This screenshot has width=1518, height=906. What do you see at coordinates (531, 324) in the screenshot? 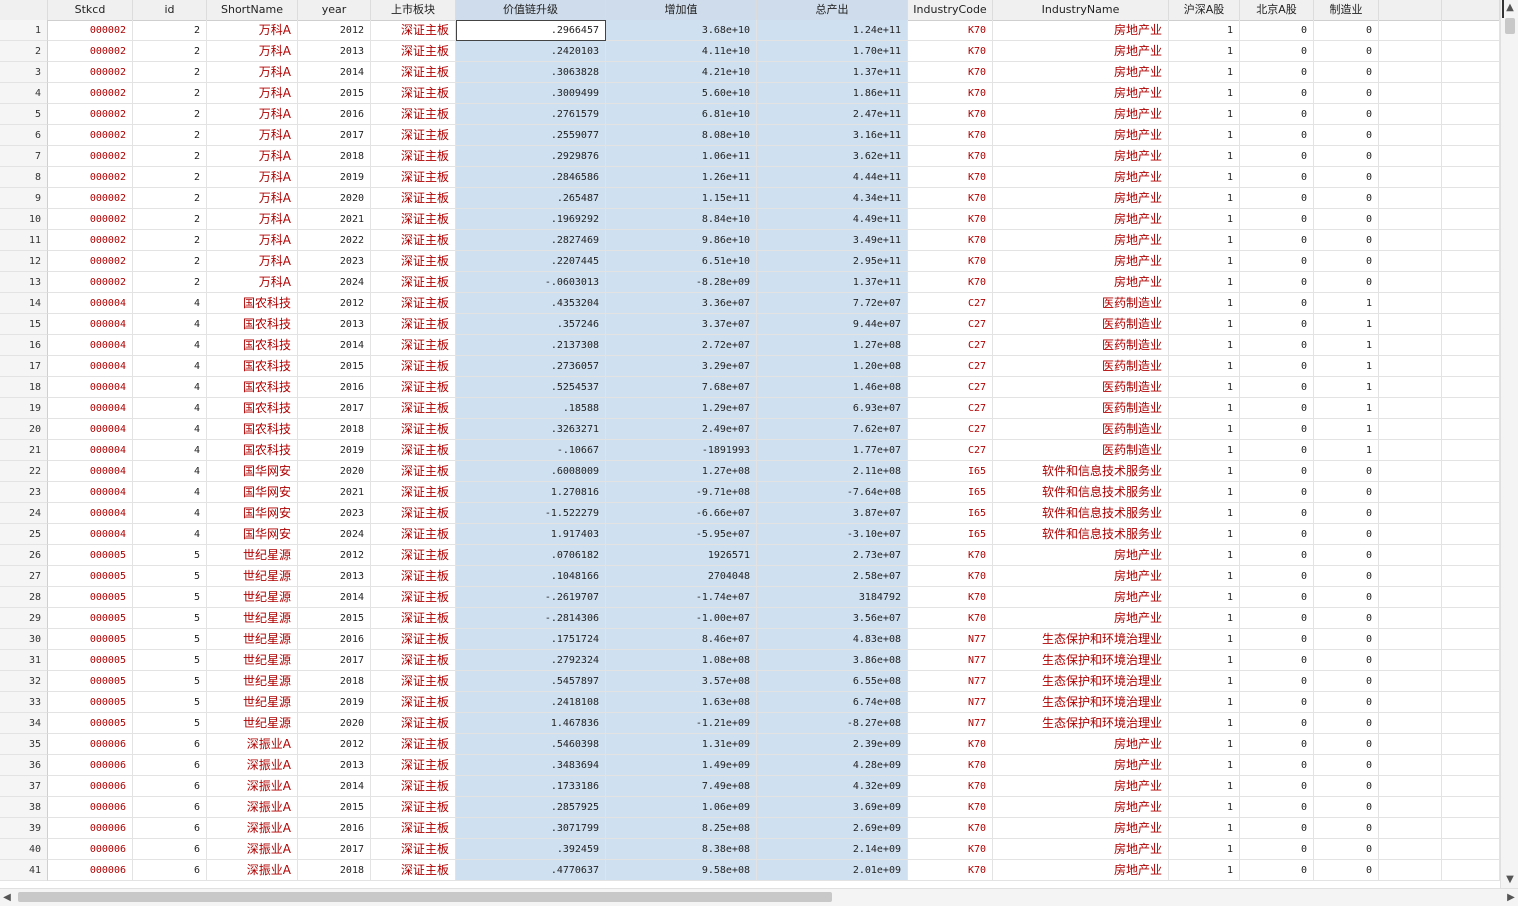
I see `vcu-cell: .357246` at bounding box center [531, 324].